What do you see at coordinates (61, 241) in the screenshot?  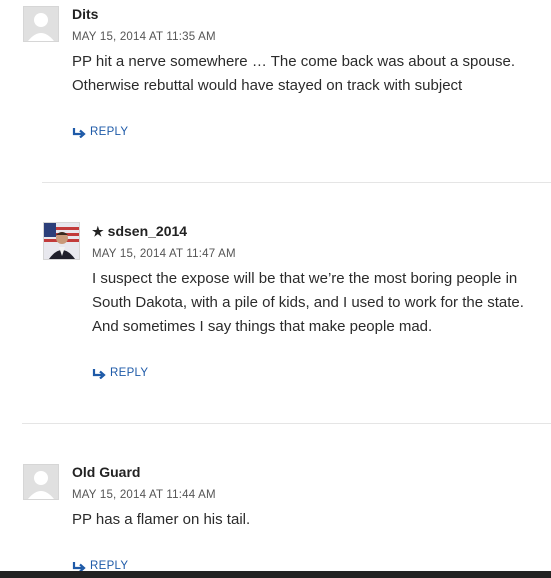 I see `photo-avatar-icon` at bounding box center [61, 241].